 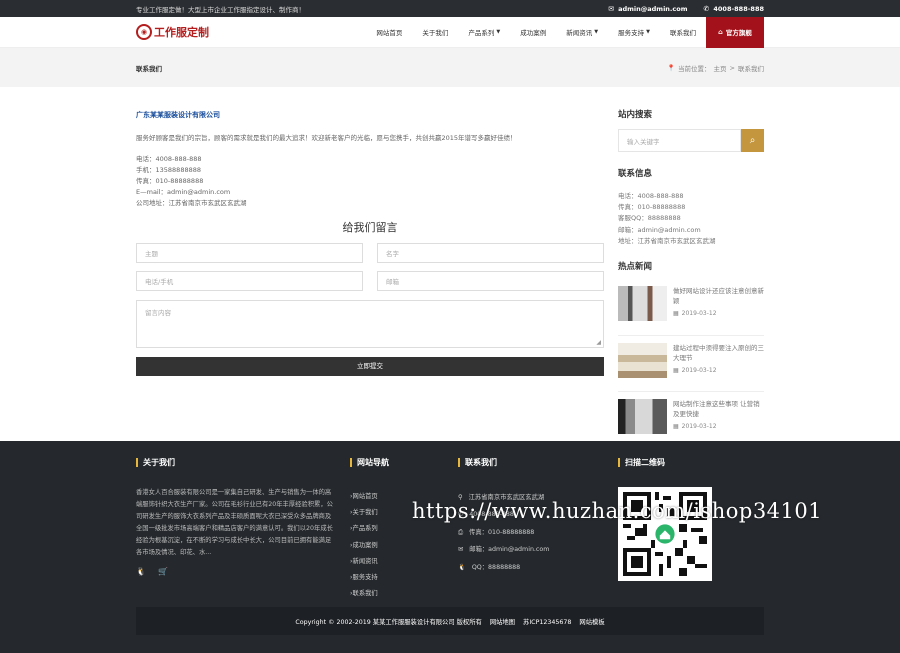 What do you see at coordinates (369, 578) in the screenshot?
I see `footer-nav-link: ›服务支持` at bounding box center [369, 578].